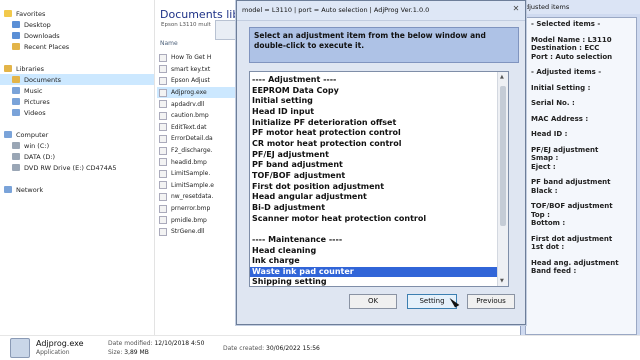  Describe the element at coordinates (53, 352) in the screenshot. I see `selected-file-type: Application` at that location.